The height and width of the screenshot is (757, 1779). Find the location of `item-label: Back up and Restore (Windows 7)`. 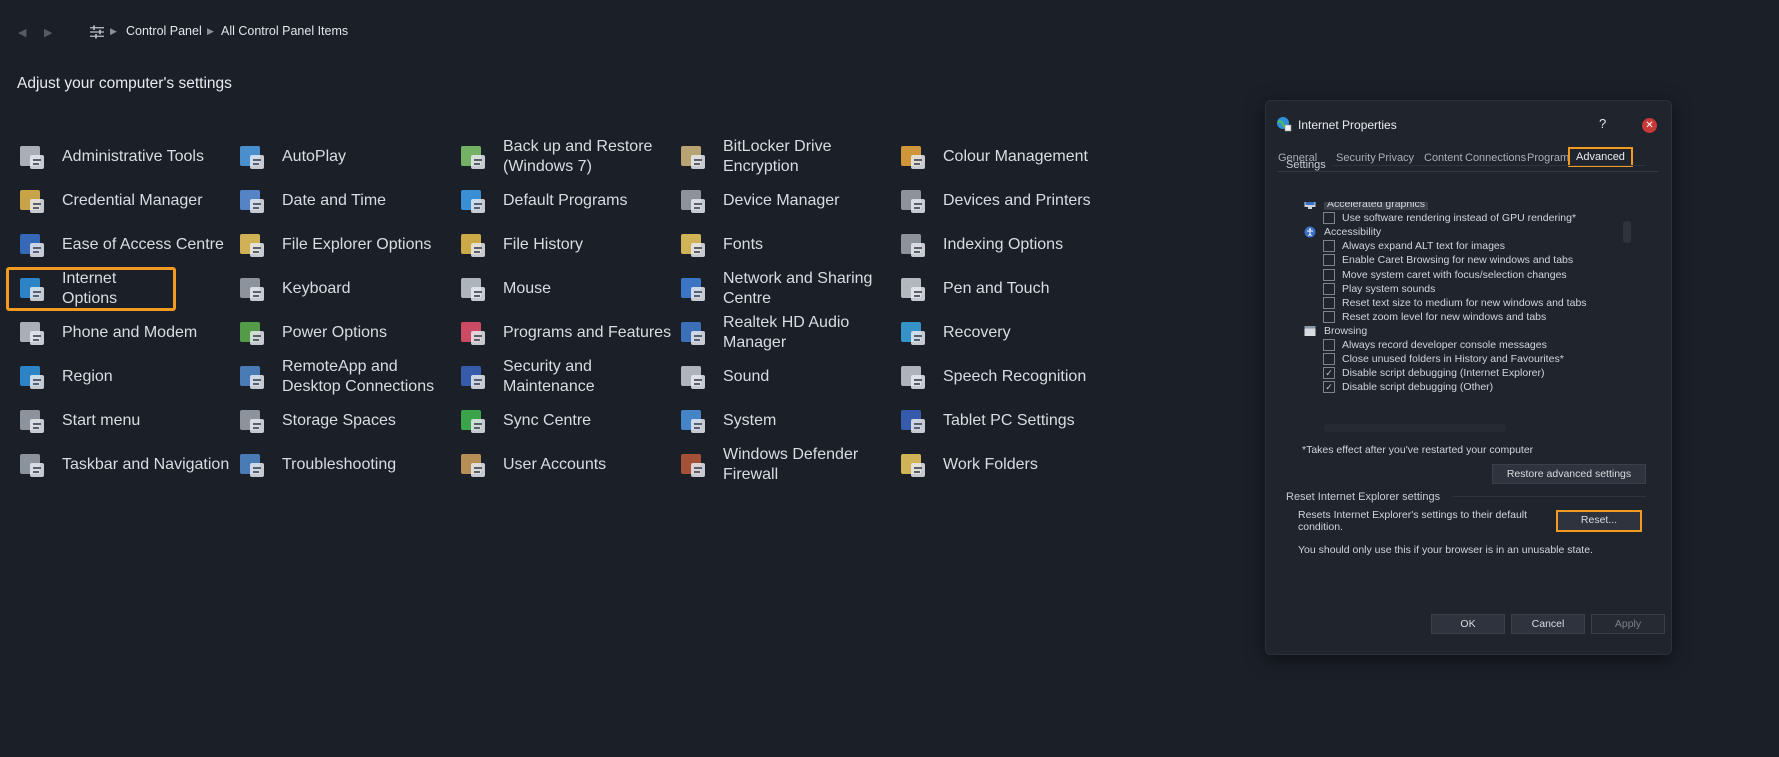

item-label: Back up and Restore (Windows 7) is located at coordinates (578, 156).